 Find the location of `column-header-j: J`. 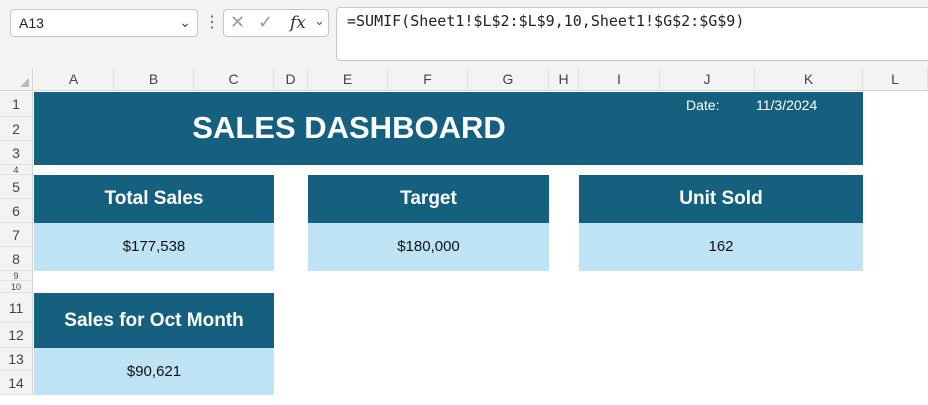

column-header-j: J is located at coordinates (707, 79).